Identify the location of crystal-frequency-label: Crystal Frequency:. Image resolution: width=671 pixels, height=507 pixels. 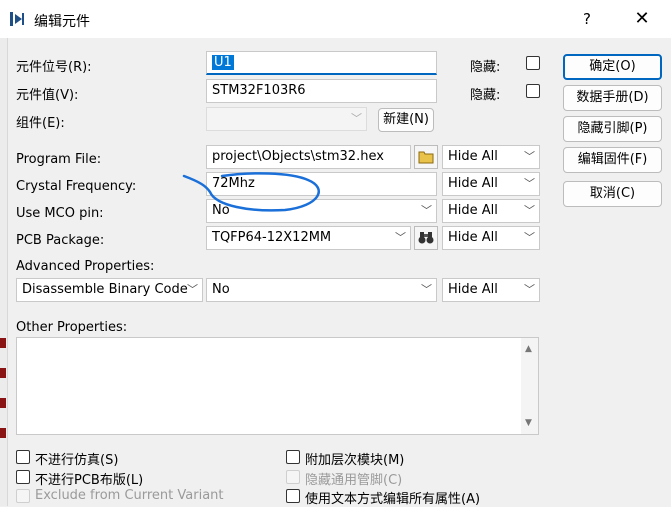
(76, 186).